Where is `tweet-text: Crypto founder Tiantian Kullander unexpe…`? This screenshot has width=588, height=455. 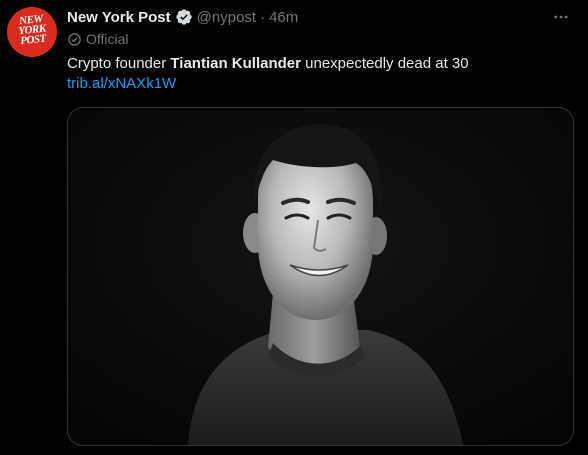 tweet-text: Crypto founder Tiantian Kullander unexpe… is located at coordinates (268, 63).